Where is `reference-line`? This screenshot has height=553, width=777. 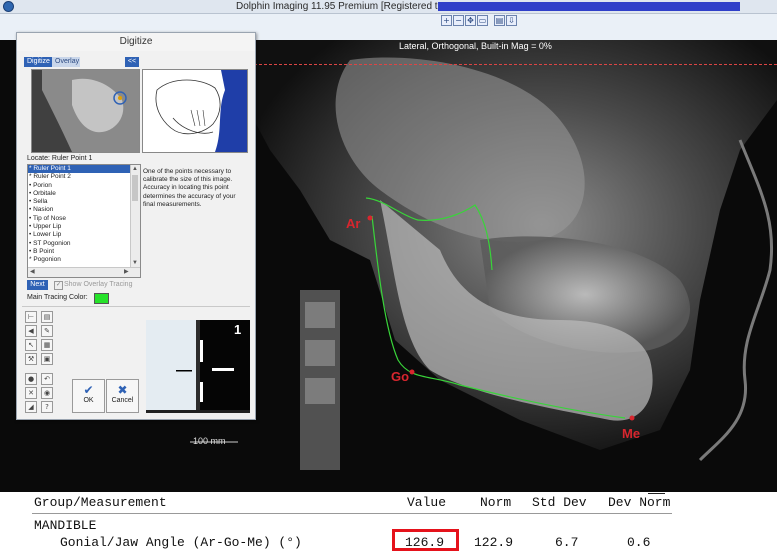
reference-line is located at coordinates (515, 64).